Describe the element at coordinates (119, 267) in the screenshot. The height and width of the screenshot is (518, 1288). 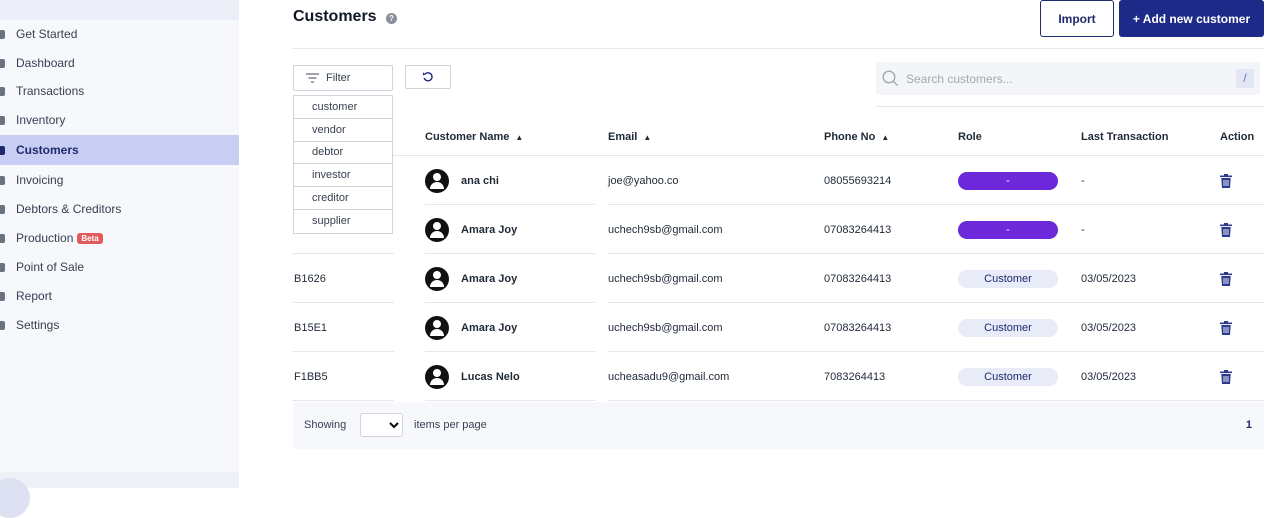
I see `sidebar-item-point-of-sale: Point of Sale` at that location.